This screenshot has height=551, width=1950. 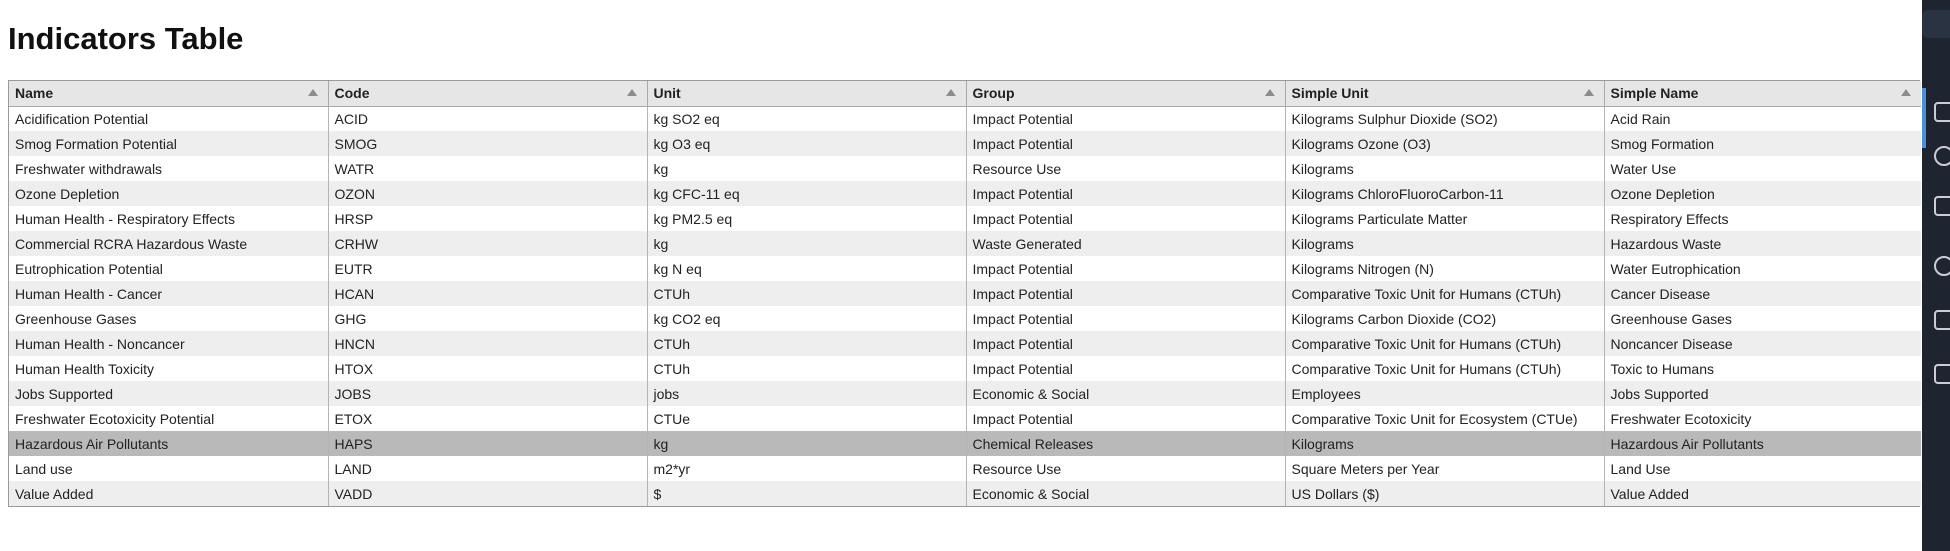 What do you see at coordinates (488, 268) in the screenshot?
I see `cell-code: EUTR` at bounding box center [488, 268].